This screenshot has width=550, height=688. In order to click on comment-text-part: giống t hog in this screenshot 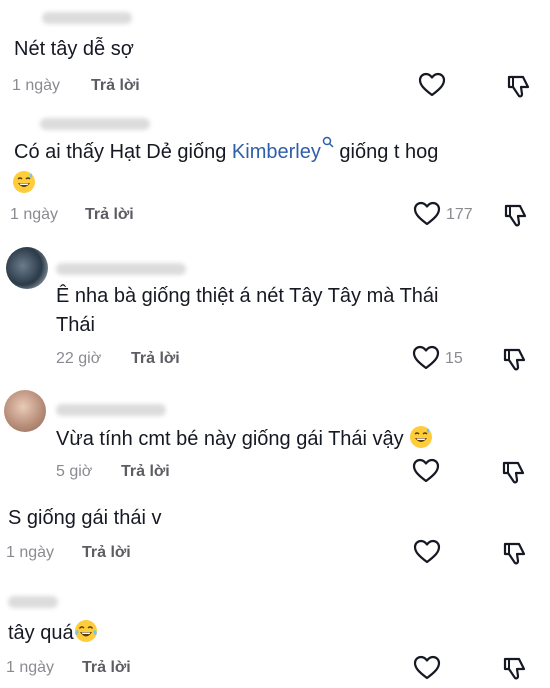, I will do `click(386, 152)`.